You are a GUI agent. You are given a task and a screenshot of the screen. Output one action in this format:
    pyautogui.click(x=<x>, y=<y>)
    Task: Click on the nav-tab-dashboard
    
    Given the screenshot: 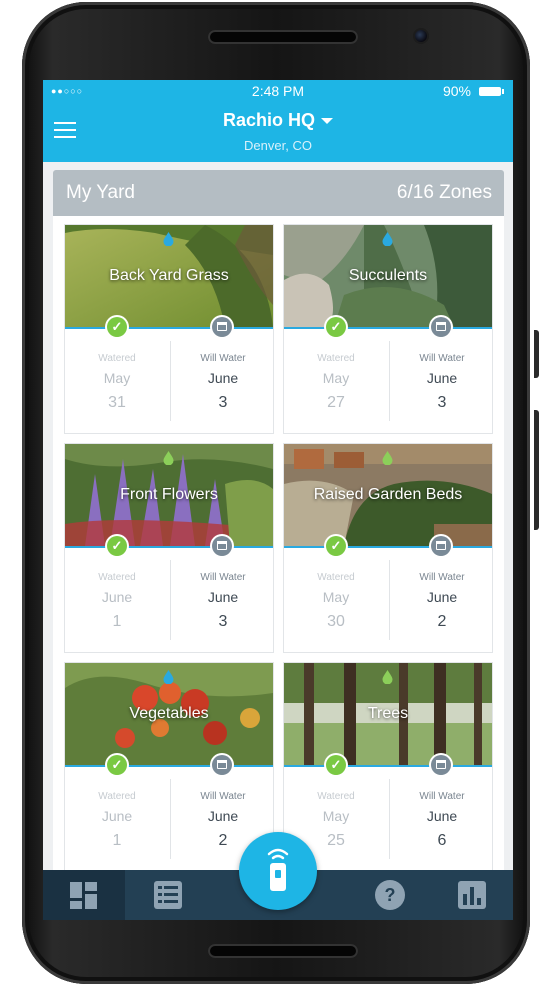 What is the action you would take?
    pyautogui.click(x=84, y=895)
    